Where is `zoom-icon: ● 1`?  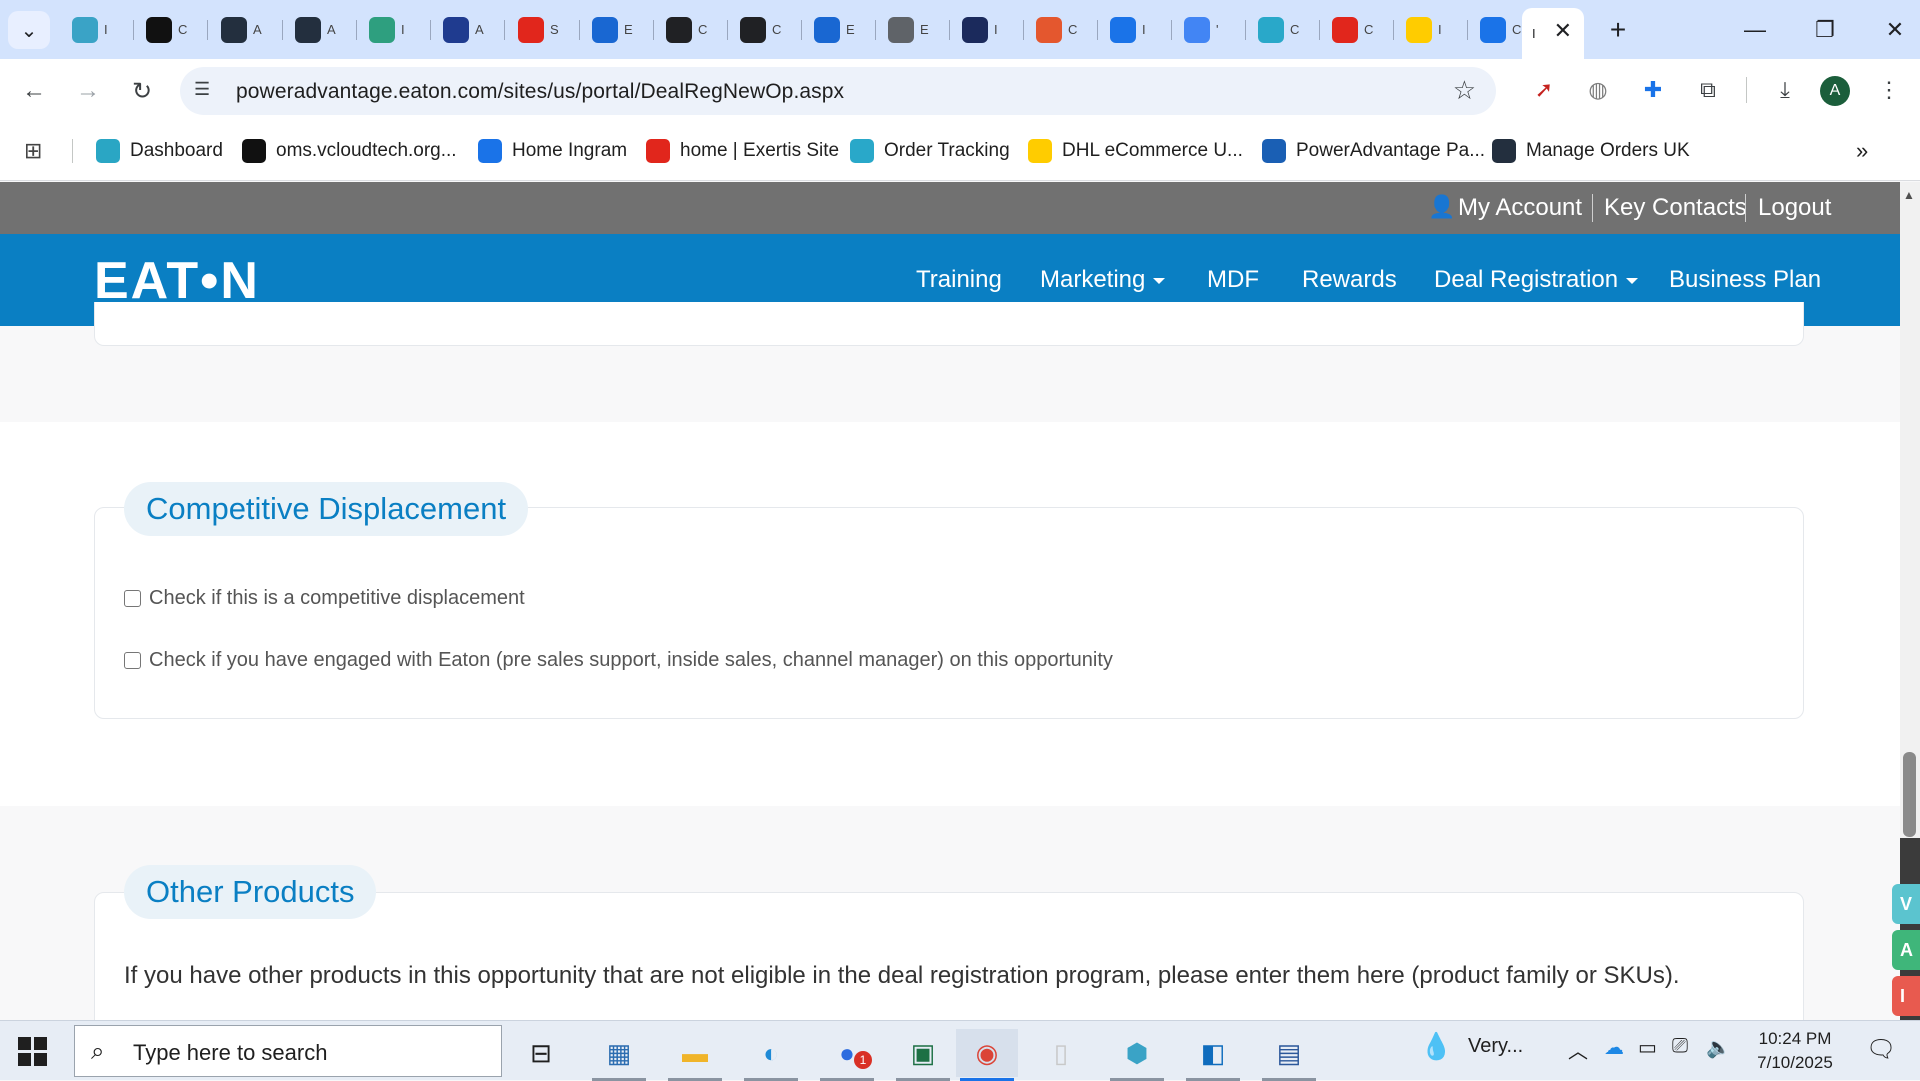 zoom-icon: ● 1 is located at coordinates (847, 1055).